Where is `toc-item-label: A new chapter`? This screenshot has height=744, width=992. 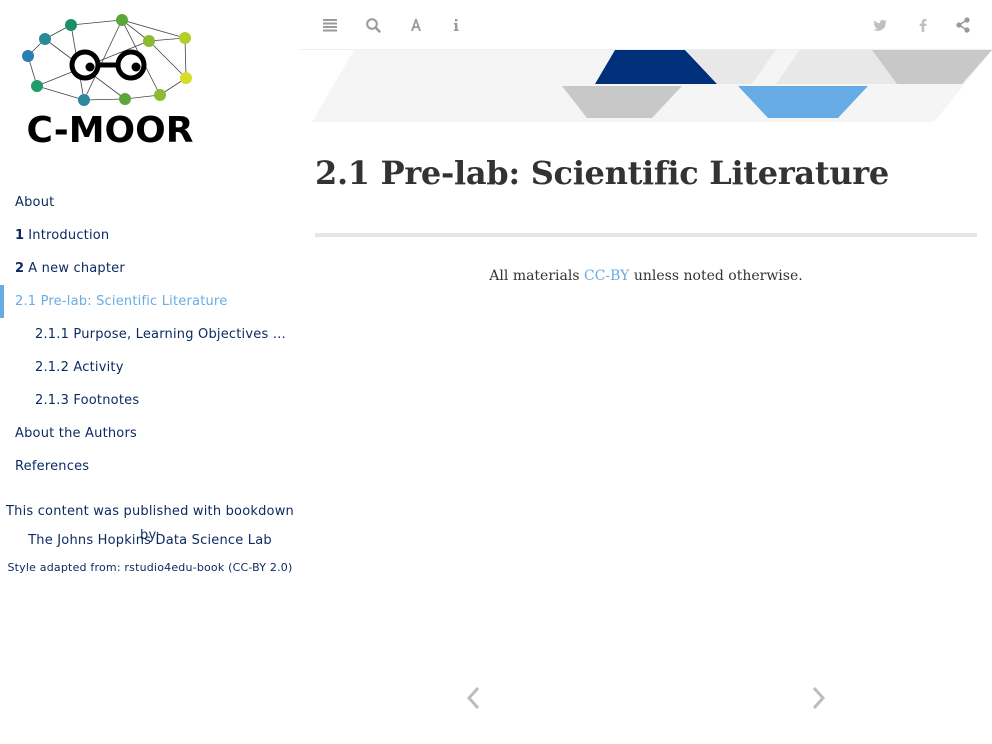
toc-item-label: A new chapter is located at coordinates (76, 268).